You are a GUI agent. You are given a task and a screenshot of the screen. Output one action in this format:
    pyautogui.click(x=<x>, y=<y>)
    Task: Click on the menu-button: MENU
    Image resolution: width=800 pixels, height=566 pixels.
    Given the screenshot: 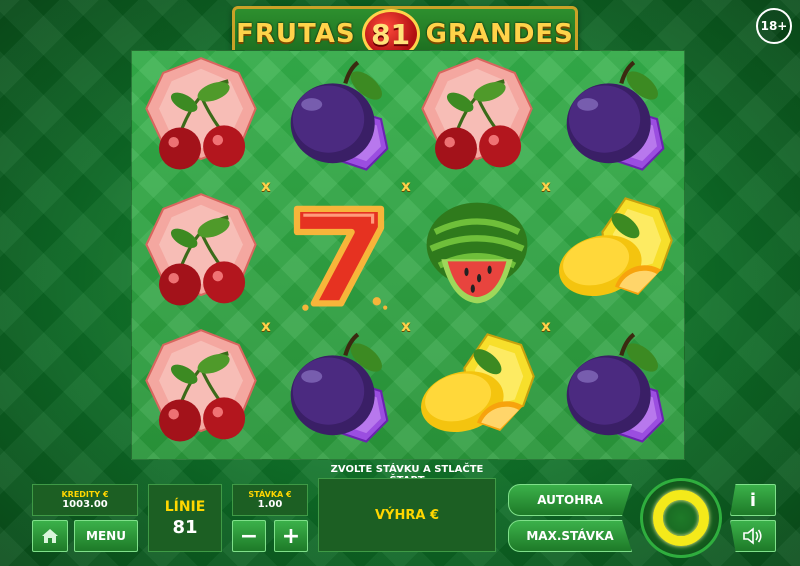 What is the action you would take?
    pyautogui.click(x=106, y=536)
    